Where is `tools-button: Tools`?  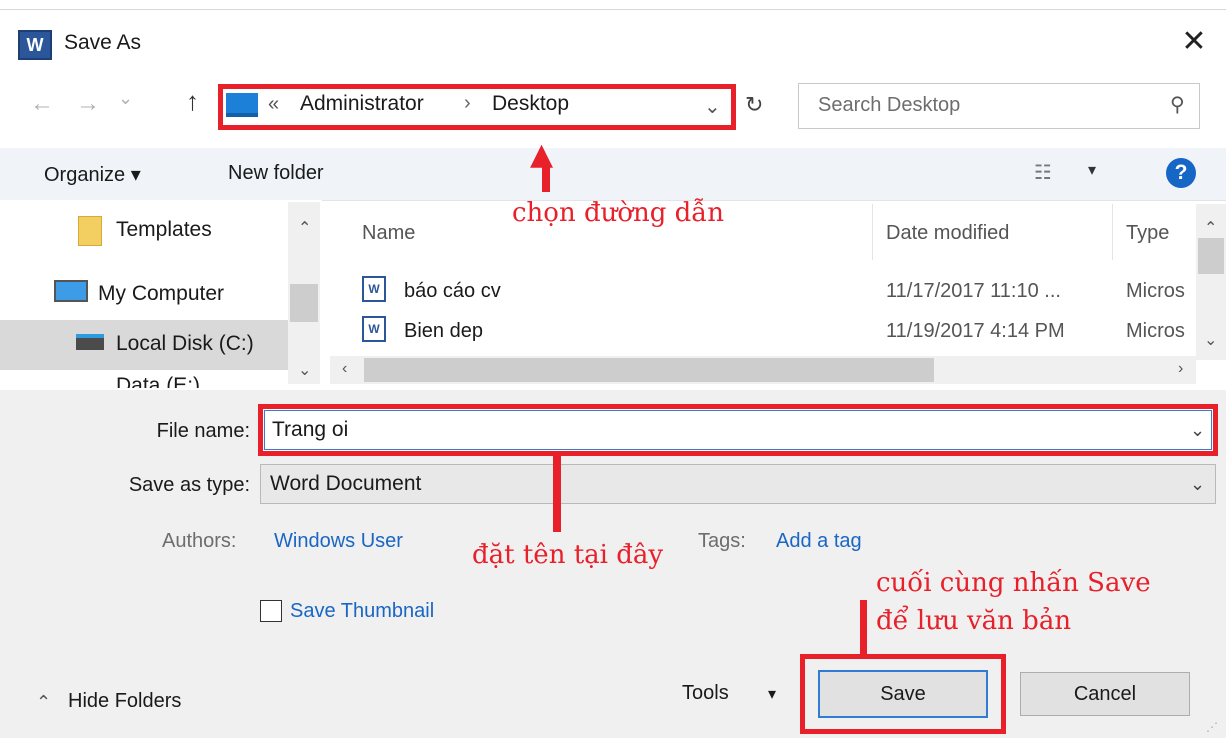
tools-button: Tools is located at coordinates (705, 693).